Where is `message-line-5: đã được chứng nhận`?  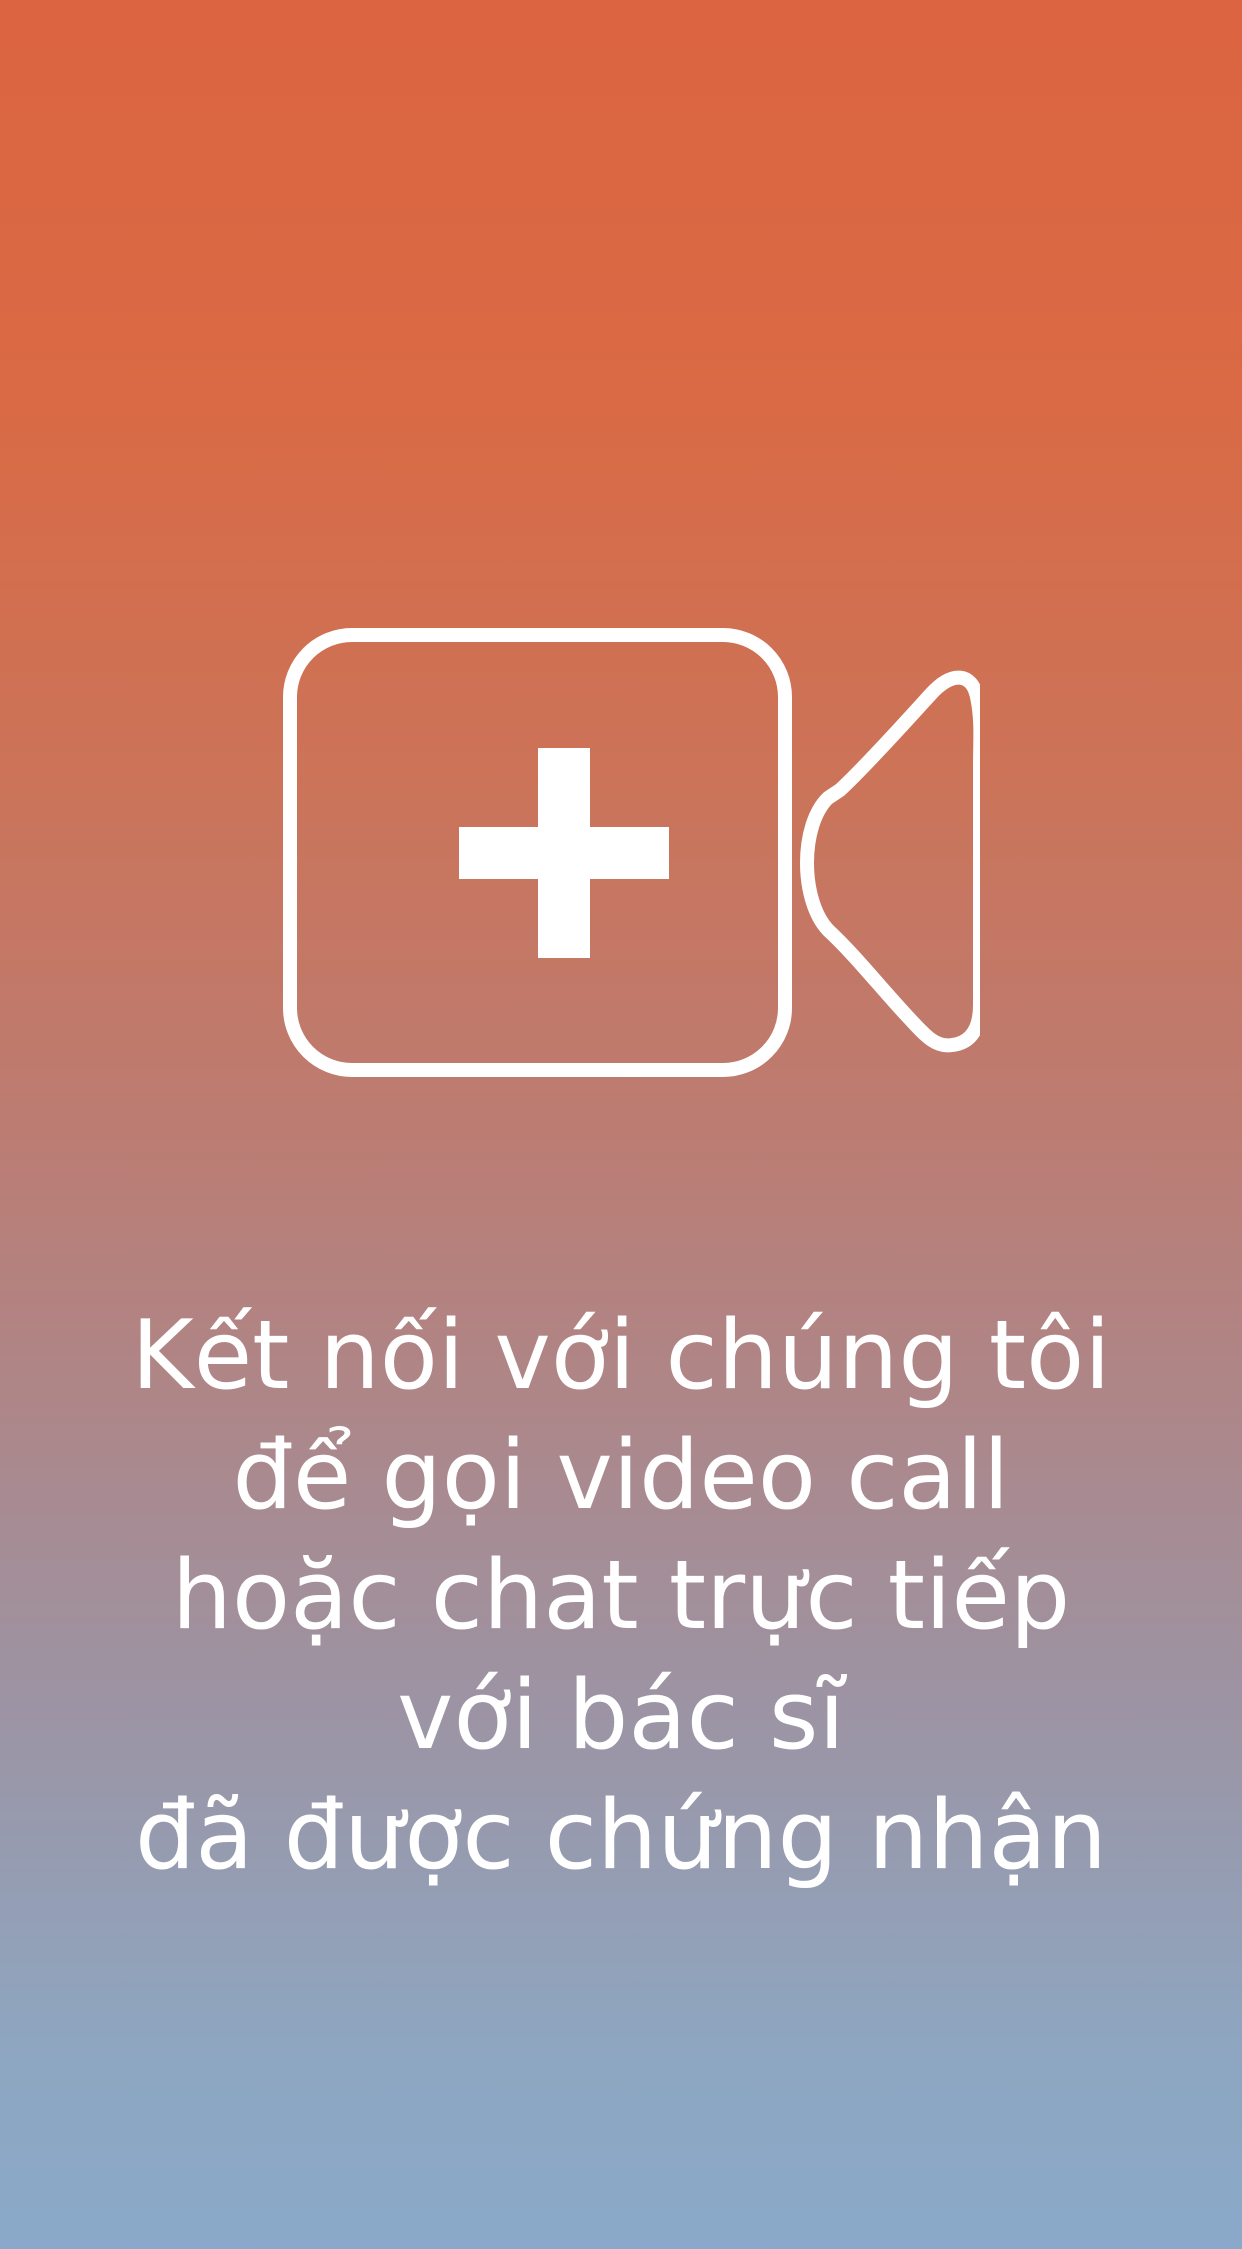
message-line-5: đã được chứng nhận is located at coordinates (621, 1836).